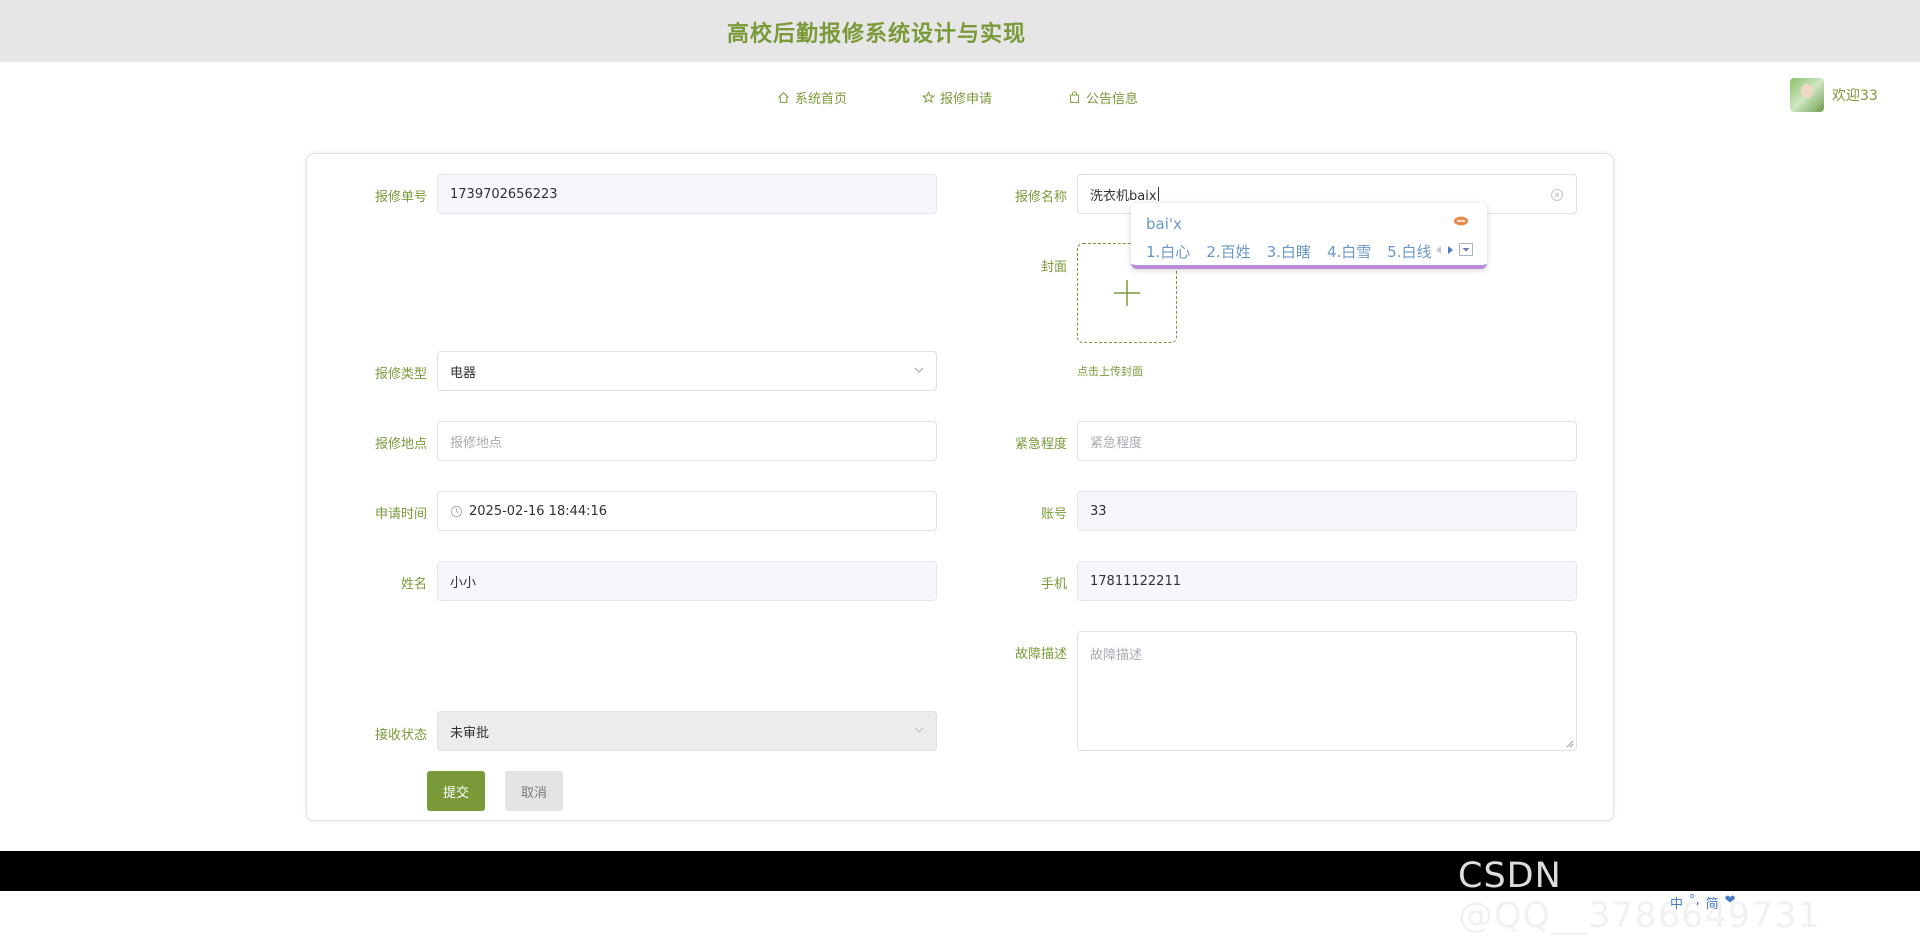 The image size is (1920, 936). Describe the element at coordinates (1112, 99) in the screenshot. I see `nav-item-label: 公告信息` at that location.